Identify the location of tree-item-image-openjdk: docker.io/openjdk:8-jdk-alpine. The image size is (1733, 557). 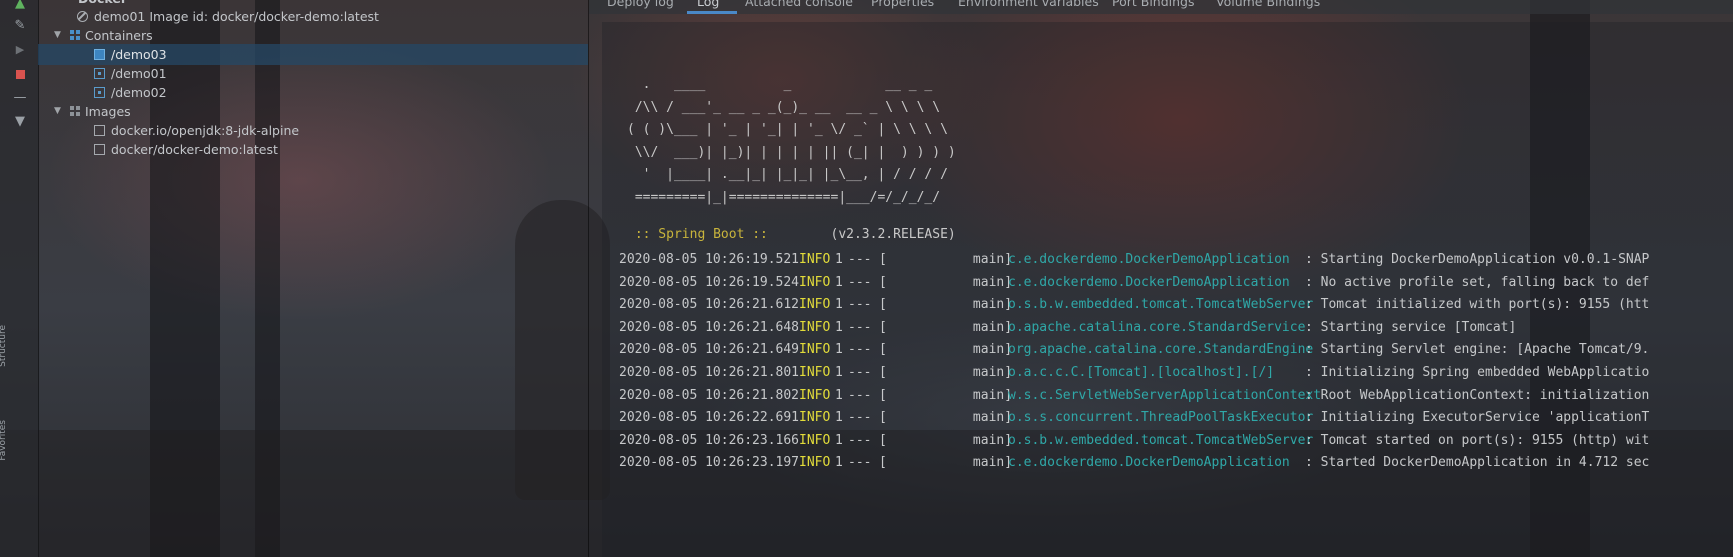
(313, 130).